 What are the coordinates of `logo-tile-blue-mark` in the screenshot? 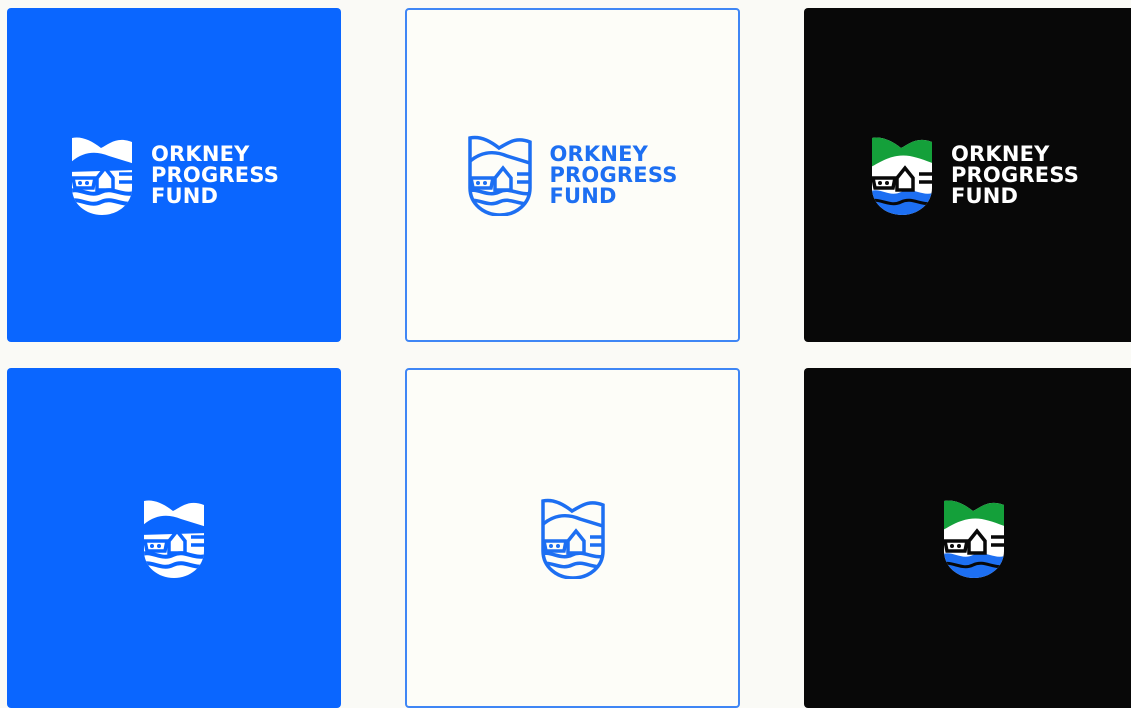 It's located at (174, 538).